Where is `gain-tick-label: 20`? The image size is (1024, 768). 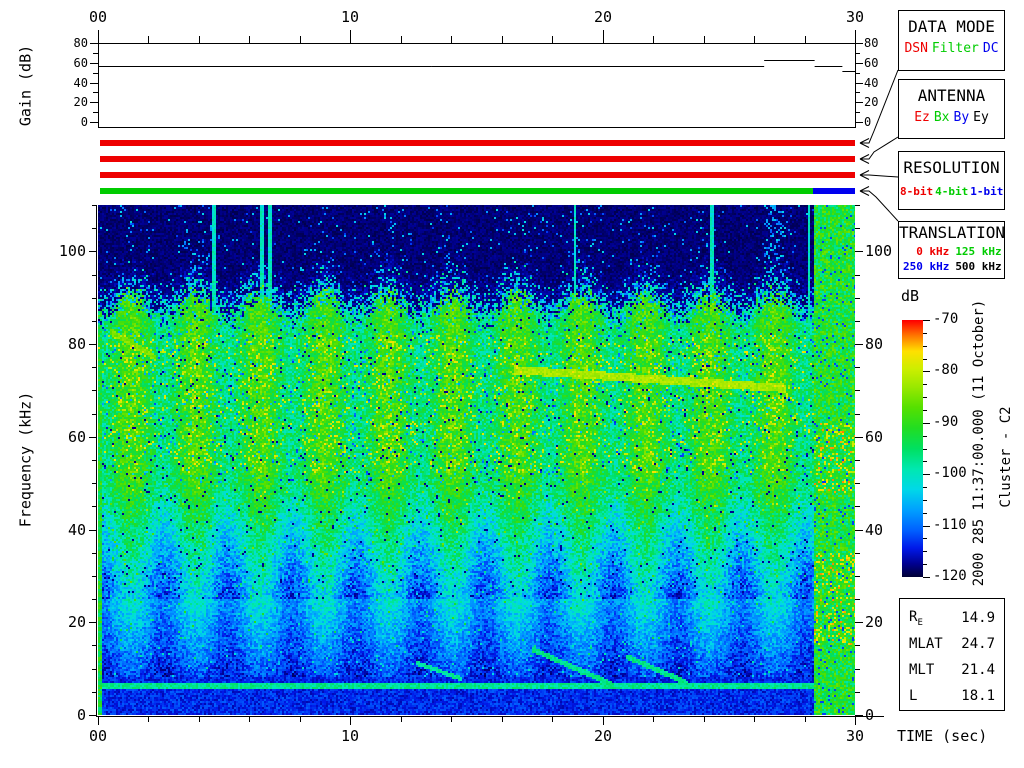 gain-tick-label: 20 is located at coordinates (80, 102).